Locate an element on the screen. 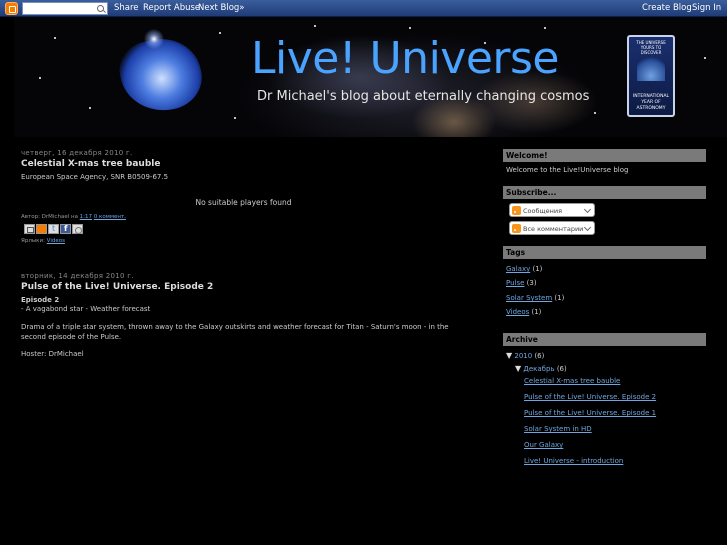 This screenshot has height=545, width=727. blogger-logo-icon is located at coordinates (11, 8).